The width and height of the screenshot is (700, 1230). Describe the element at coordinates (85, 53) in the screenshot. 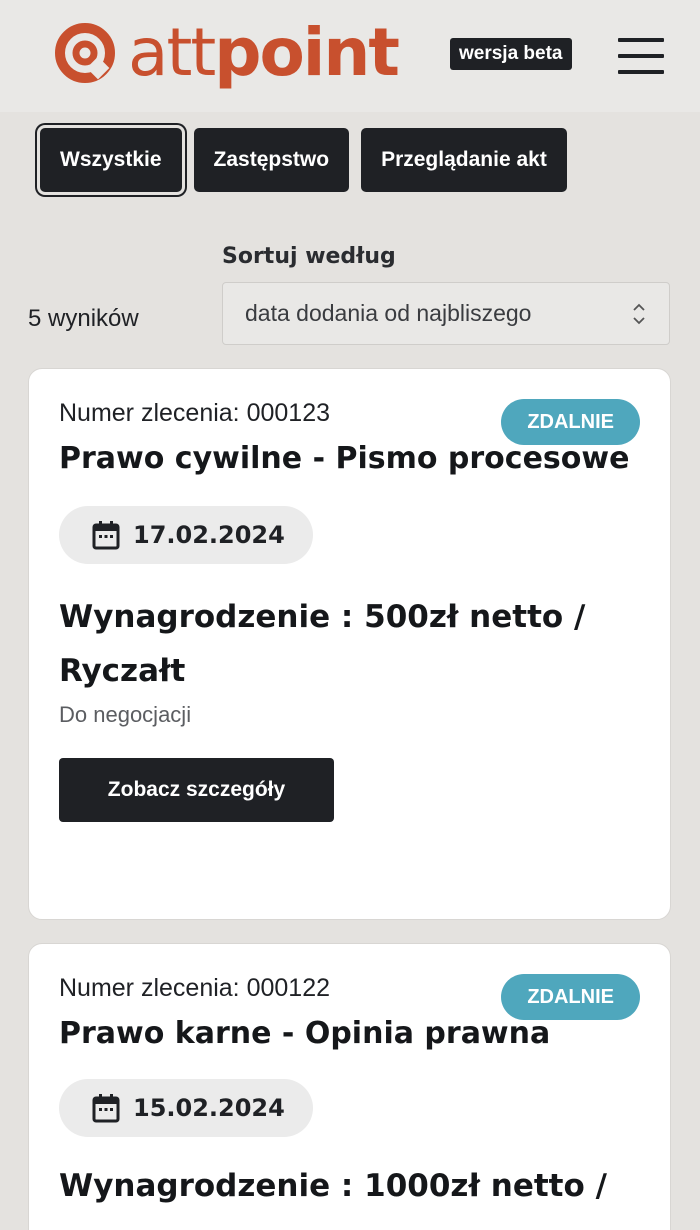

I see `attpoint-logo-icon` at that location.